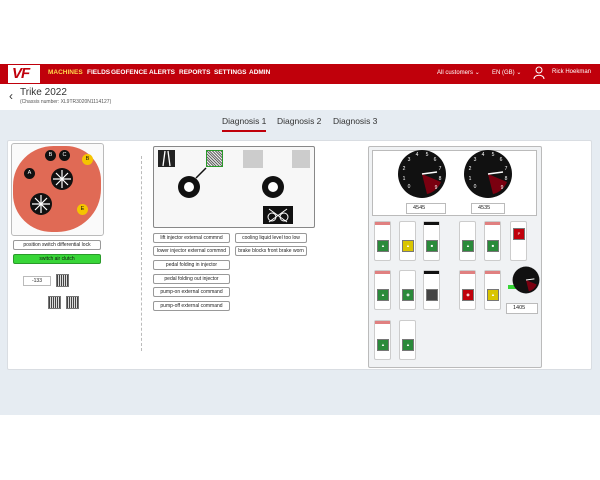 This screenshot has height=480, width=600. What do you see at coordinates (98, 72) in the screenshot?
I see `nav-fields: FIELDS` at bounding box center [98, 72].